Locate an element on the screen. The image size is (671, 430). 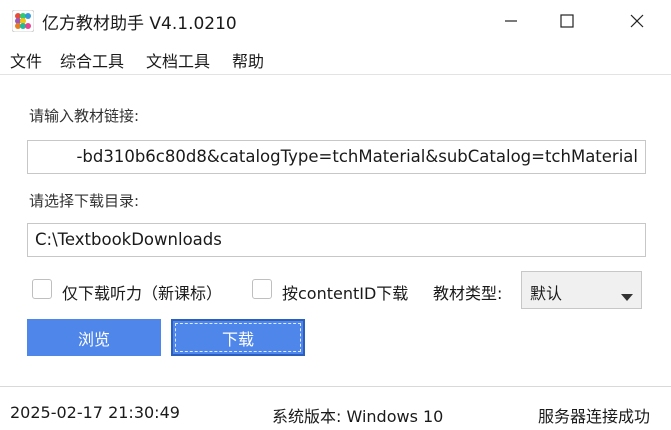
download-button: 下载 is located at coordinates (238, 337).